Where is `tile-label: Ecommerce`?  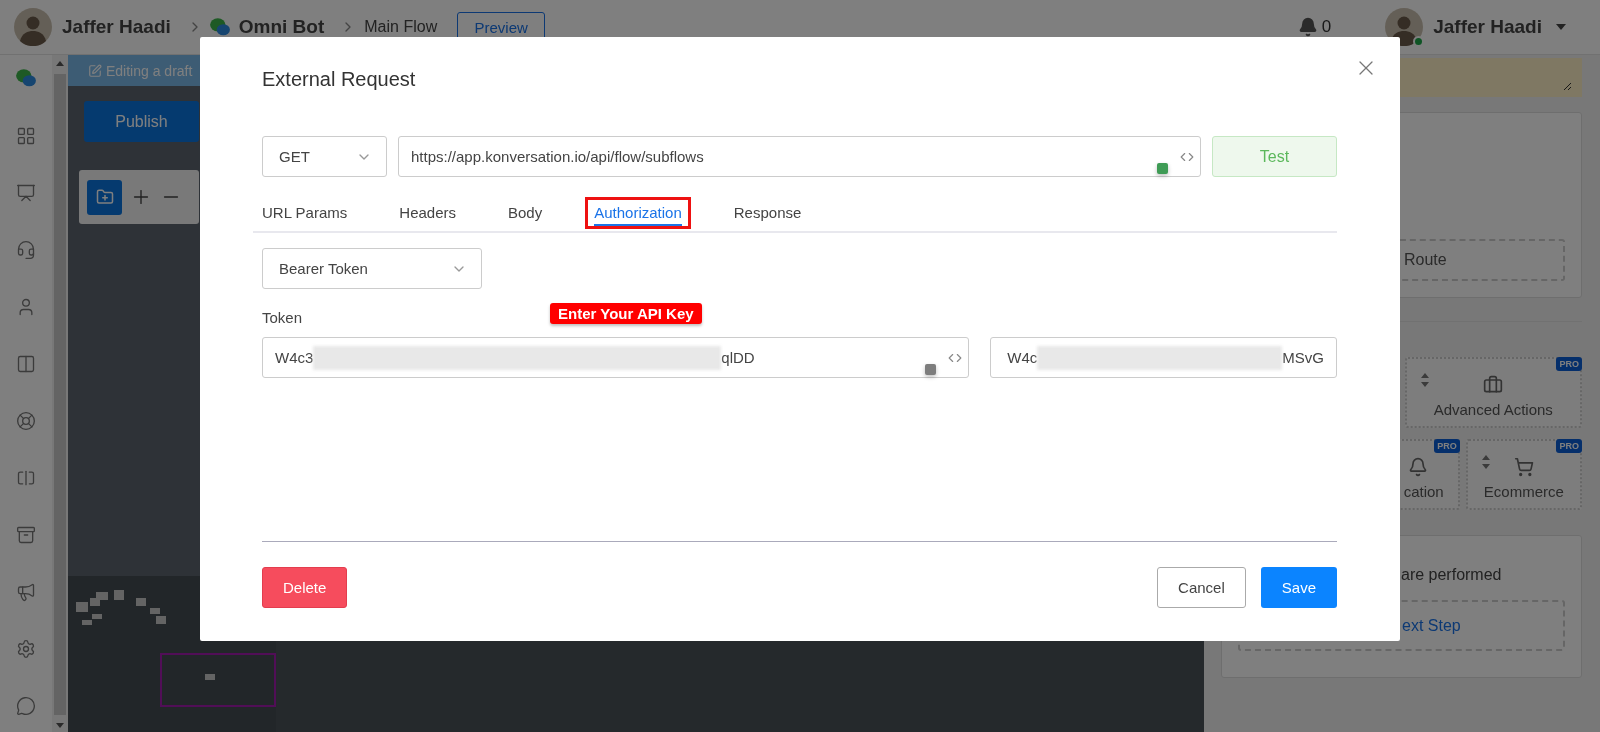
tile-label: Ecommerce is located at coordinates (1523, 491).